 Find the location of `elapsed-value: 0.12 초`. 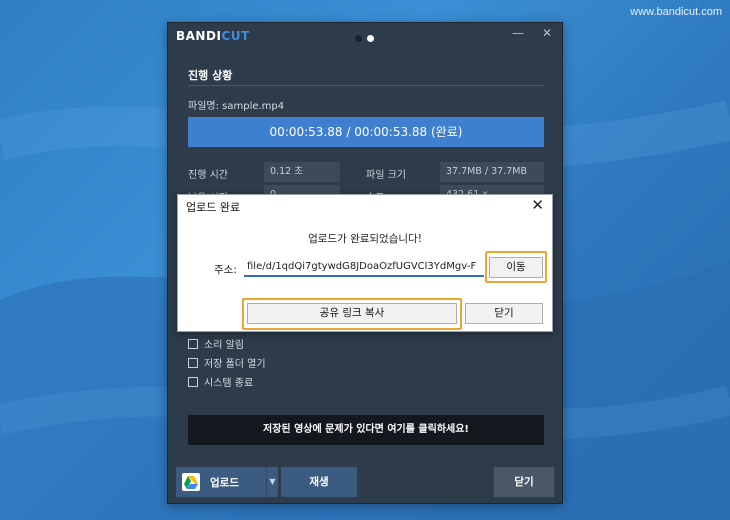

elapsed-value: 0.12 초 is located at coordinates (302, 172).